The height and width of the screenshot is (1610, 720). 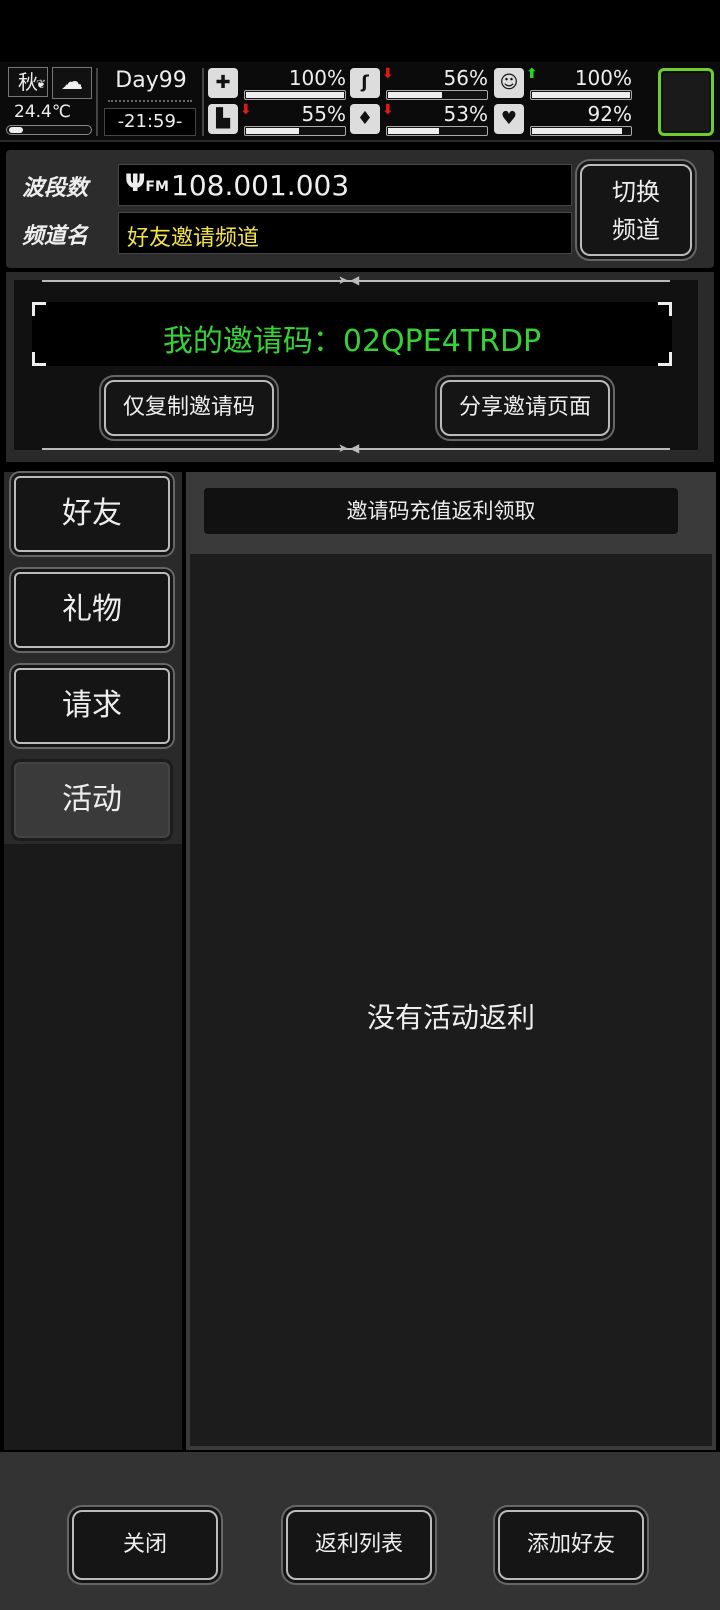 I want to click on health-bar, so click(x=295, y=95).